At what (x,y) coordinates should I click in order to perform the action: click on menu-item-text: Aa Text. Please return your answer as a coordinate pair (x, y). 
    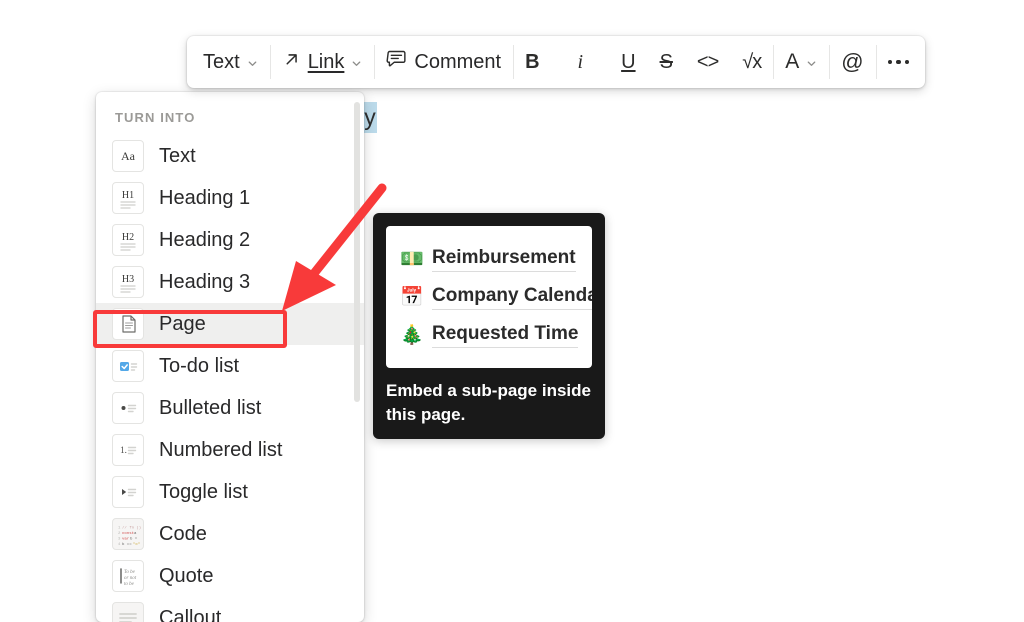
    Looking at the image, I should click on (230, 156).